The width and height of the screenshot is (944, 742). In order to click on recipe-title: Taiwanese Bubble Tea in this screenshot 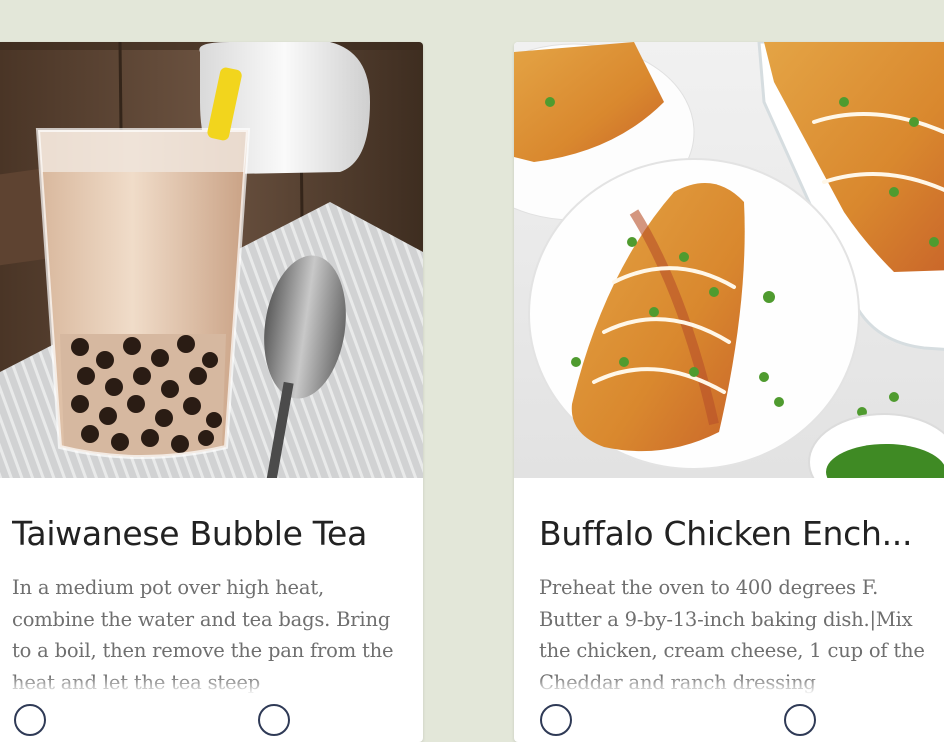, I will do `click(211, 534)`.